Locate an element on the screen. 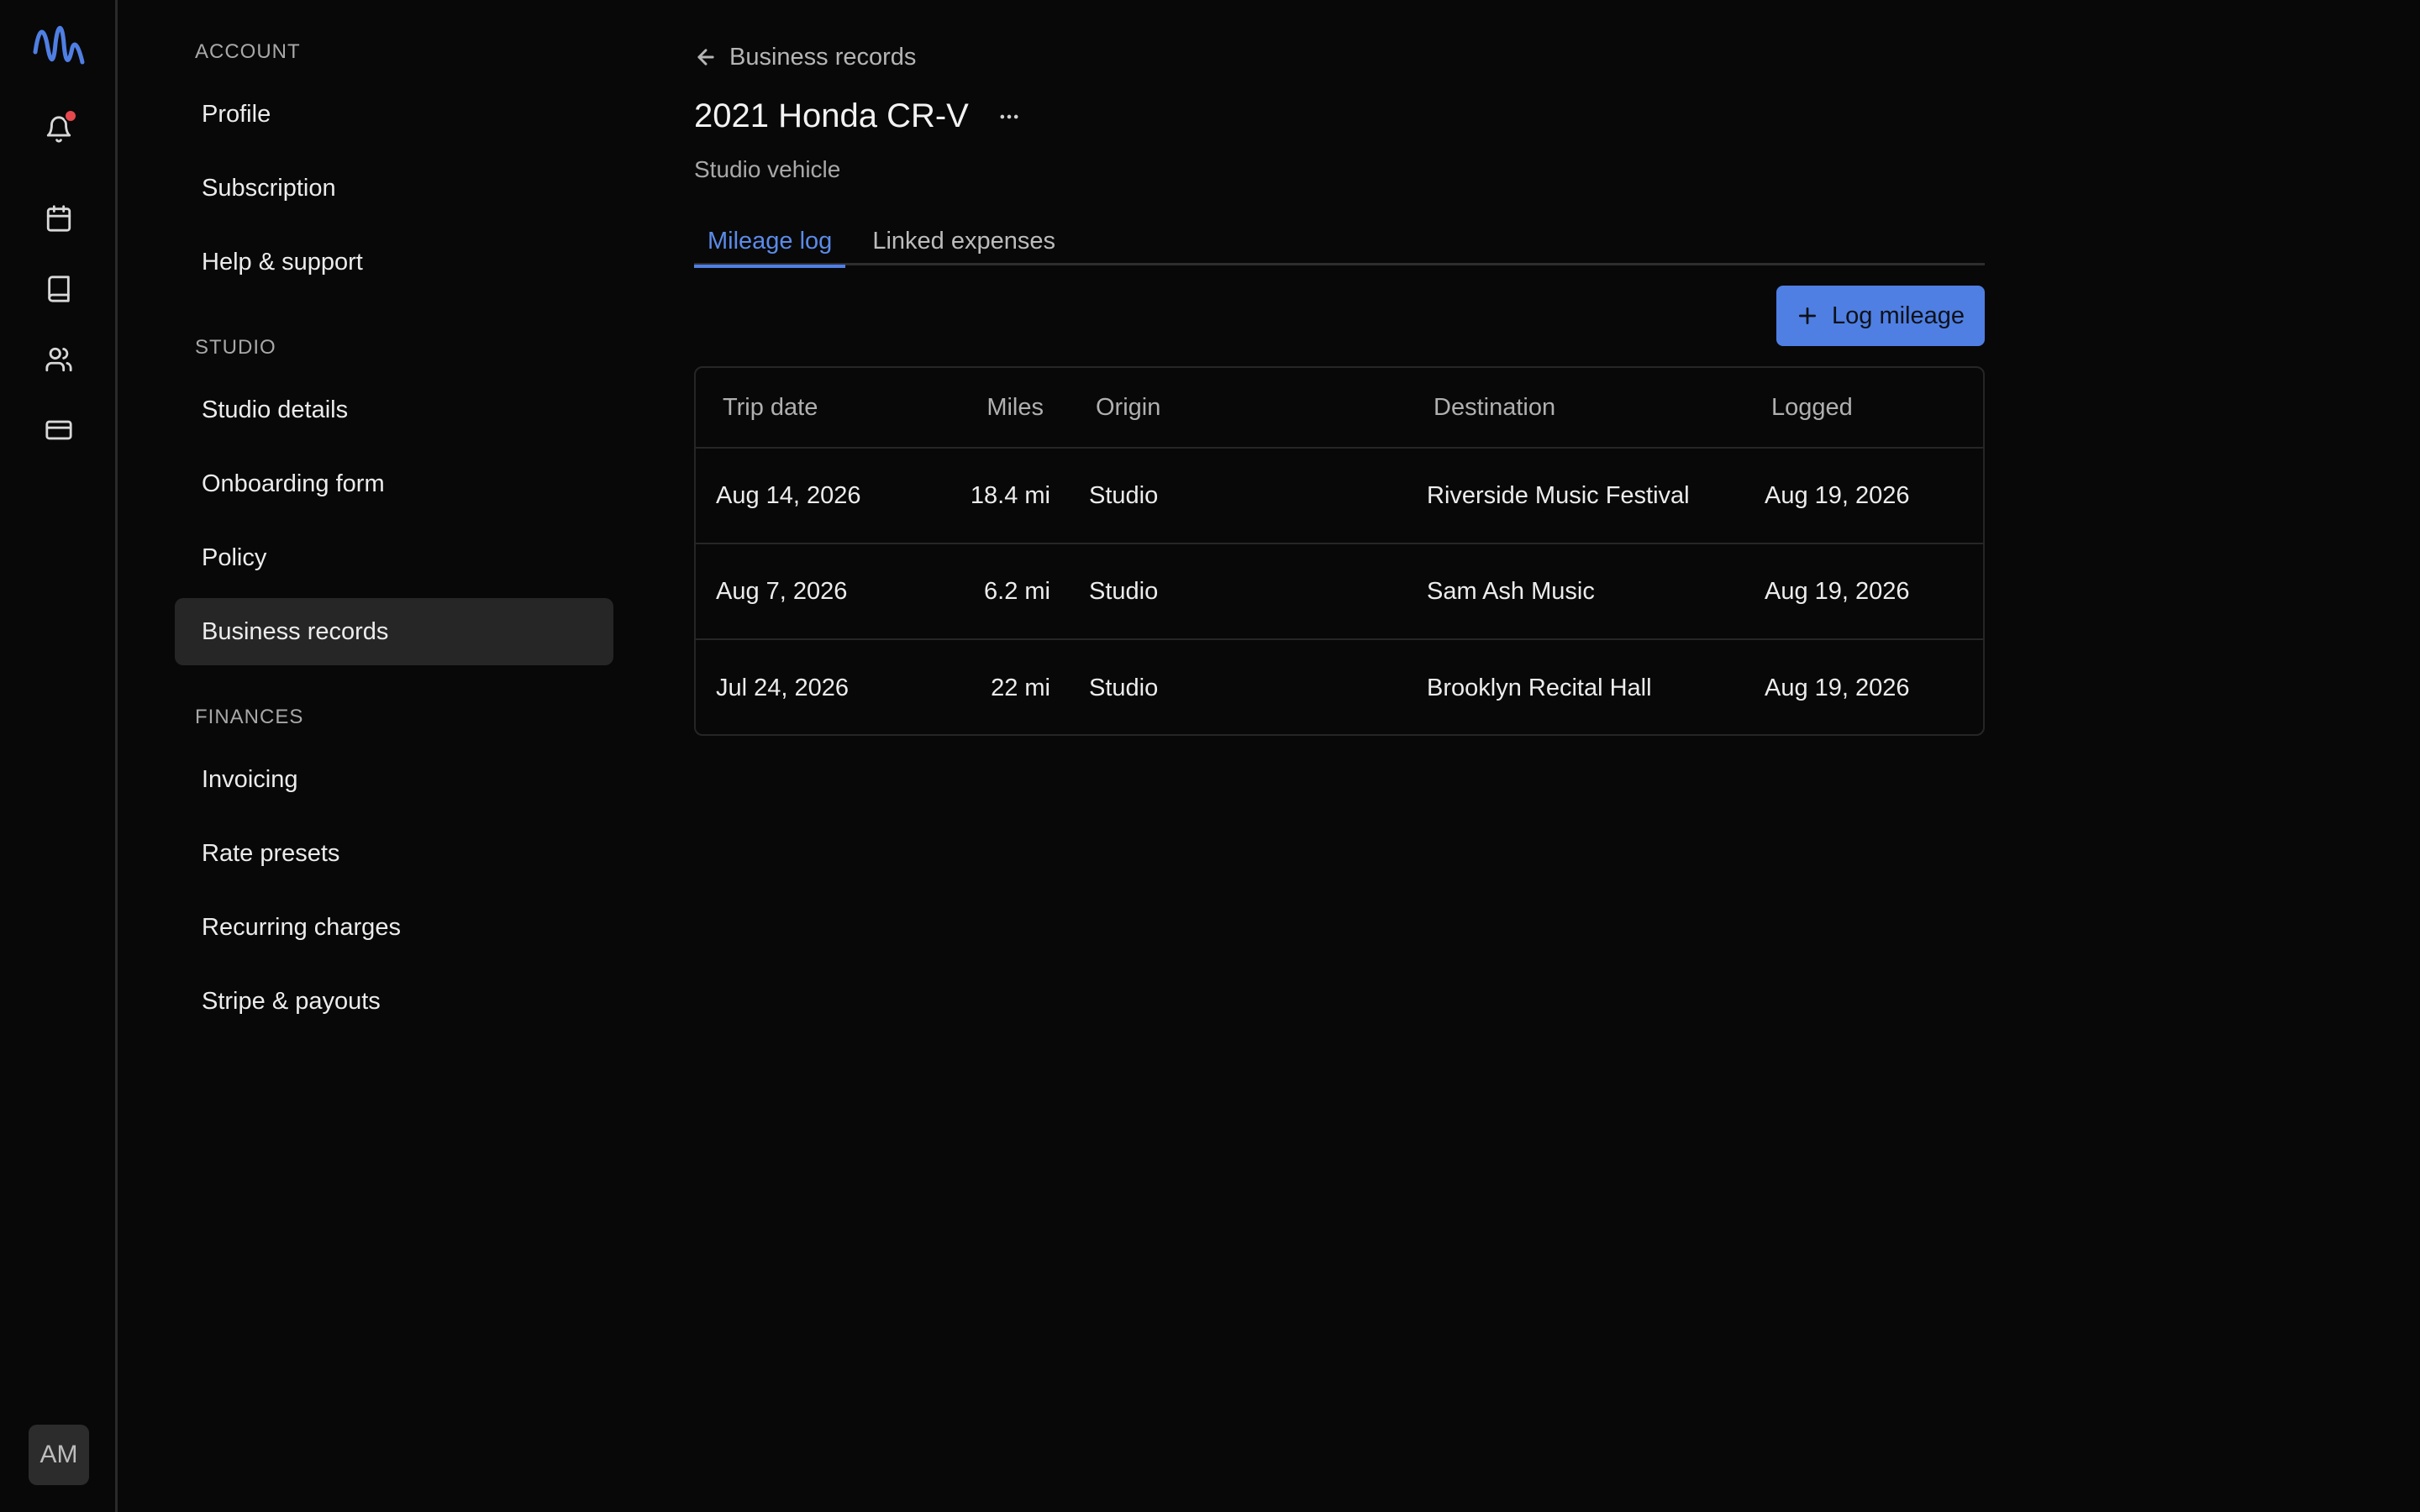 The width and height of the screenshot is (2420, 1512). back-link-label: Business records is located at coordinates (823, 57).